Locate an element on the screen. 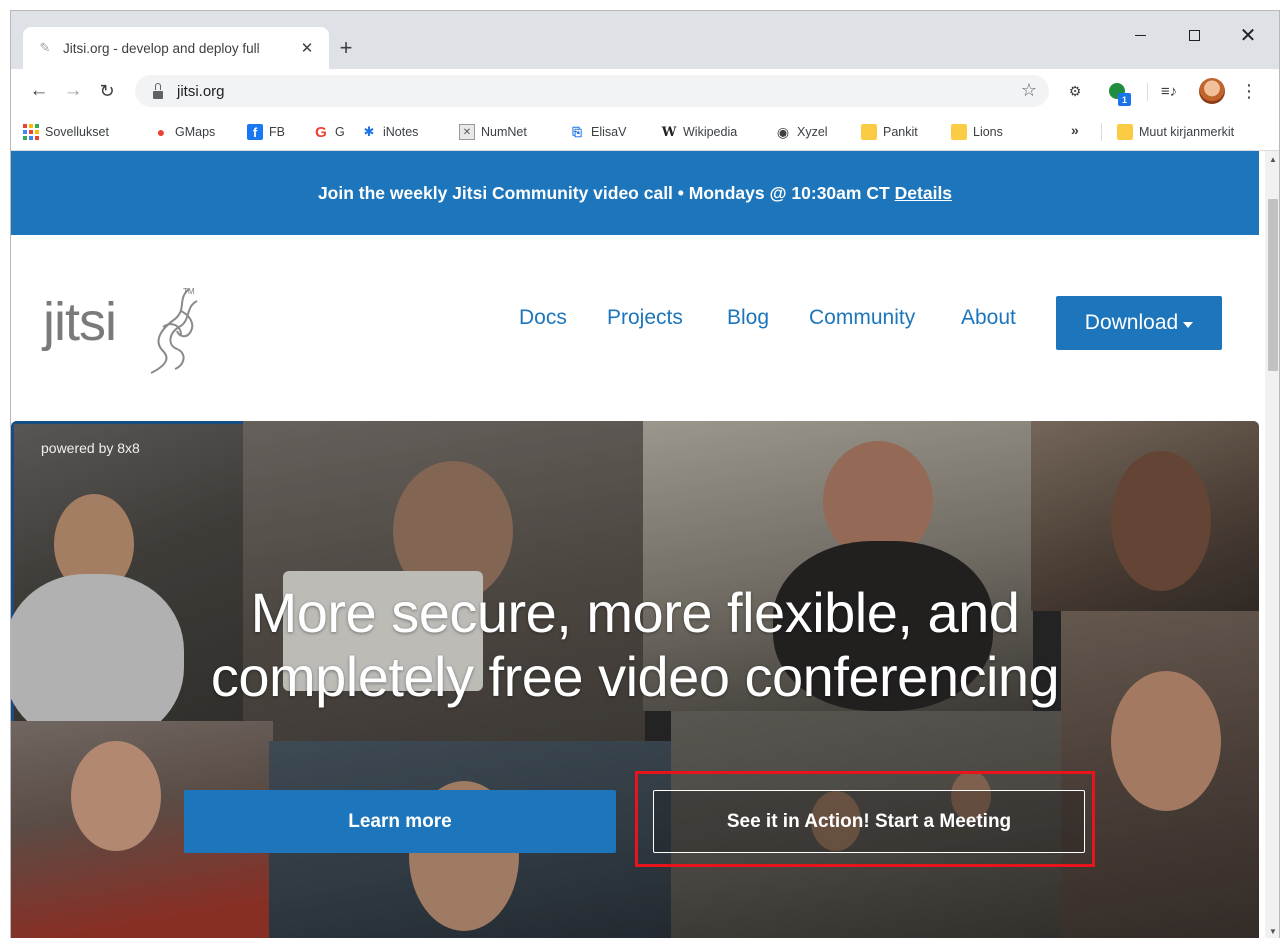  numnet-icon: ✕ is located at coordinates (467, 132).